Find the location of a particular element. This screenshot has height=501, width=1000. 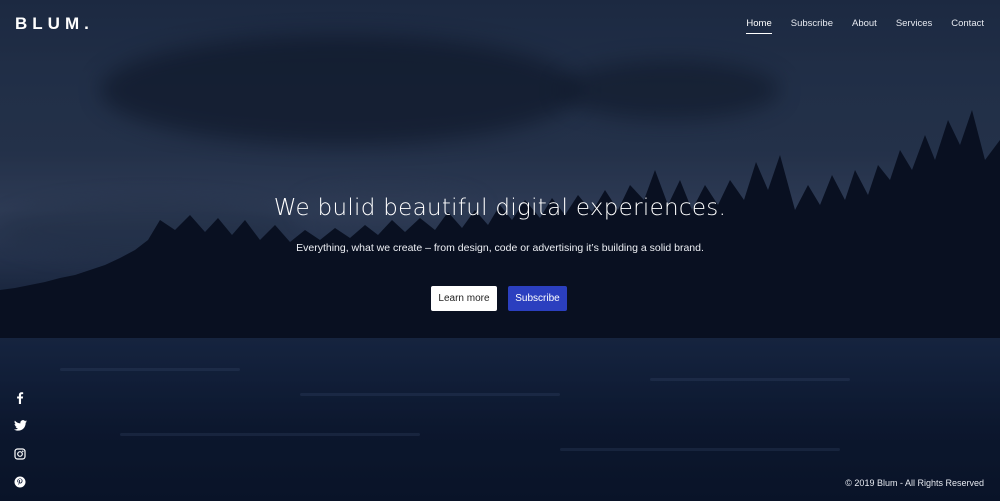

hero-title: We bulid beautiful digital experiences. is located at coordinates (500, 208).